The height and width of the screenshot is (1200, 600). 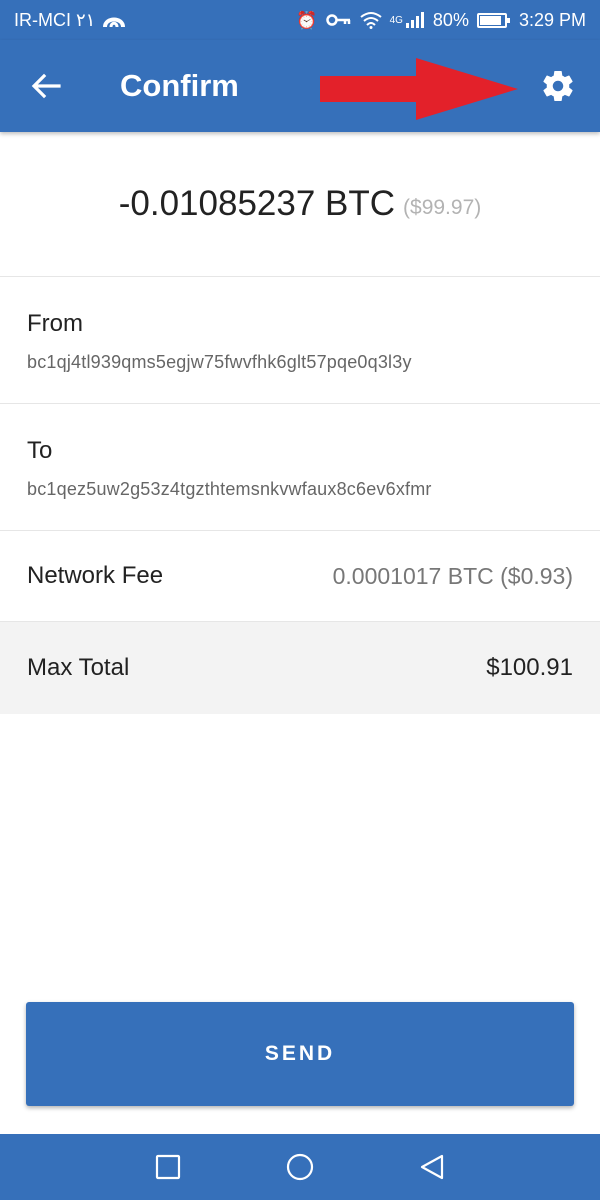 What do you see at coordinates (300, 576) in the screenshot?
I see `network-fee-row: Network Fee 0.0001017 BTC ($0.93)` at bounding box center [300, 576].